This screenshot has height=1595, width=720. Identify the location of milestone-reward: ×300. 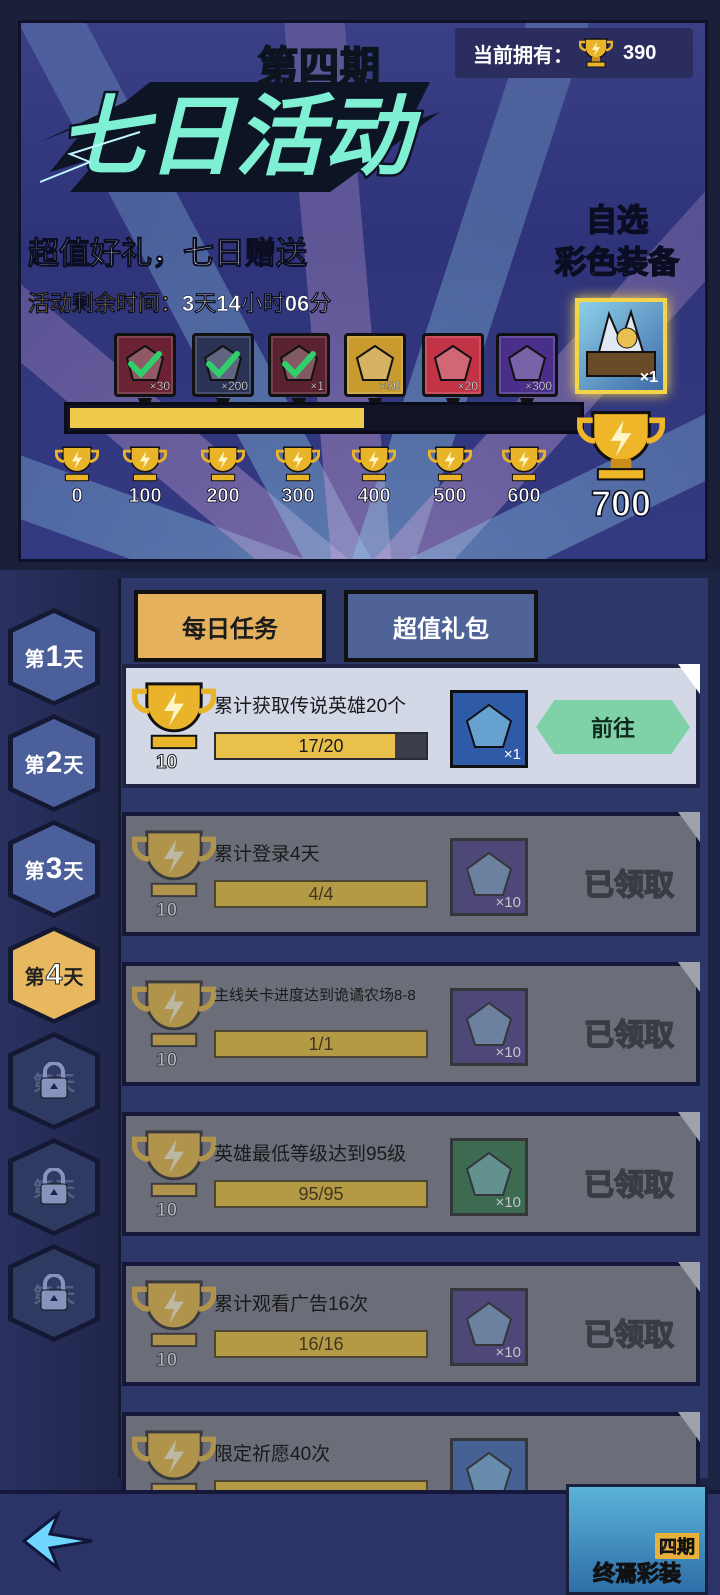
(527, 375).